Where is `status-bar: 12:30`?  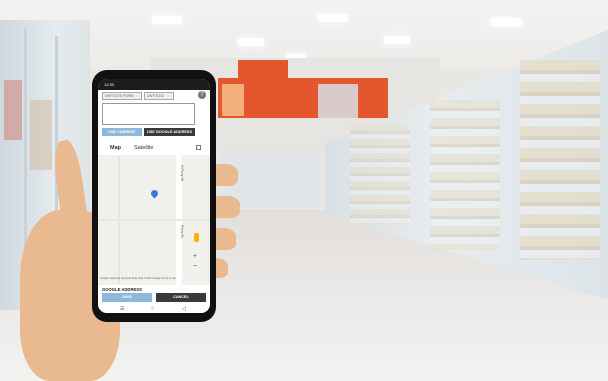 status-bar: 12:30 is located at coordinates (154, 84).